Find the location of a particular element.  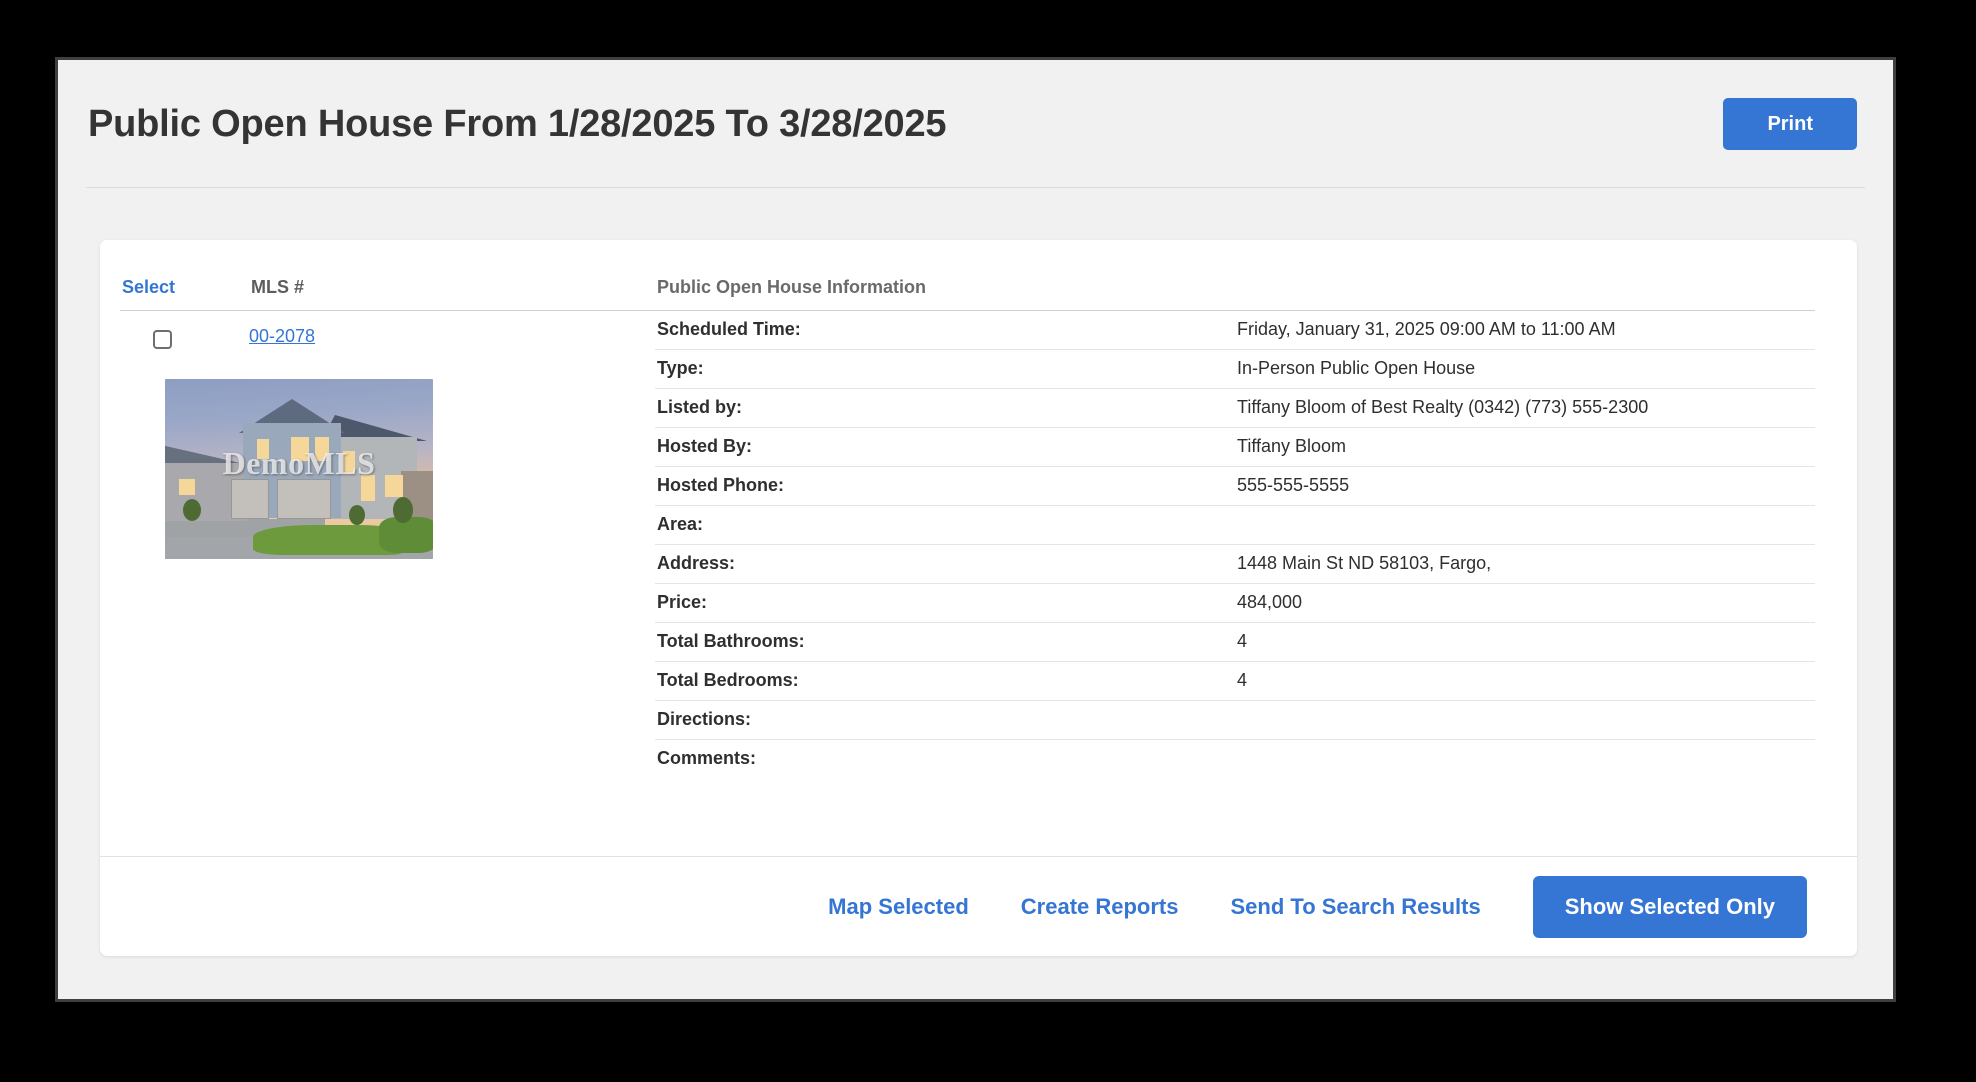

select-column-header: Select is located at coordinates (163, 287).